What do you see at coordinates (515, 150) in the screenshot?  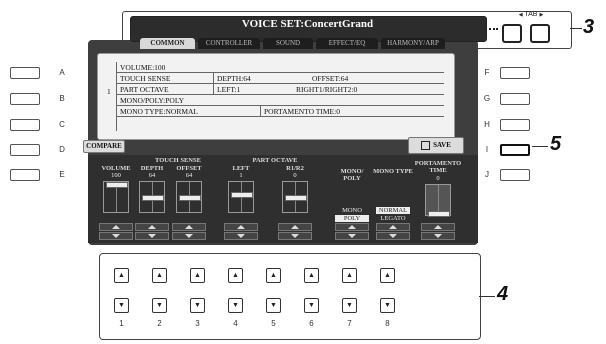 I see `button-i` at bounding box center [515, 150].